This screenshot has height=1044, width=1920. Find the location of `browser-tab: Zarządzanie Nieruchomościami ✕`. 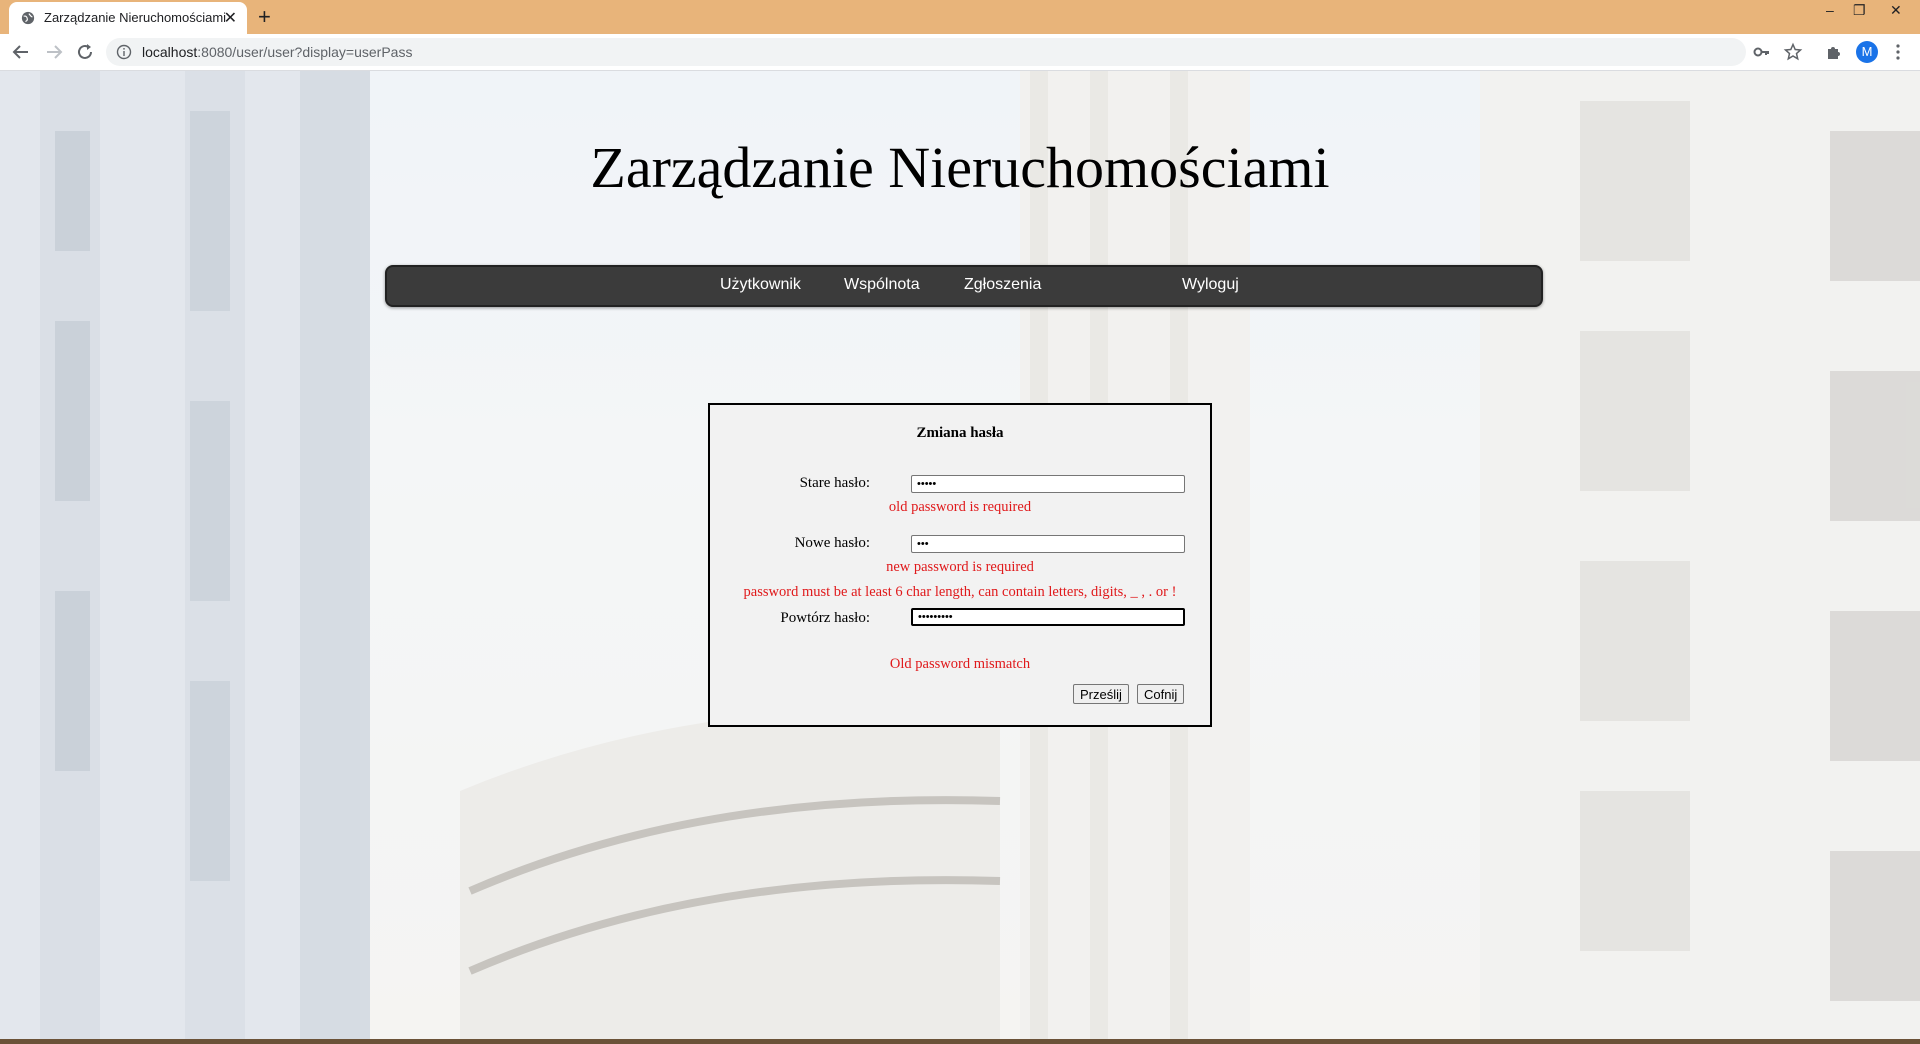

browser-tab: Zarządzanie Nieruchomościami ✕ is located at coordinates (128, 18).